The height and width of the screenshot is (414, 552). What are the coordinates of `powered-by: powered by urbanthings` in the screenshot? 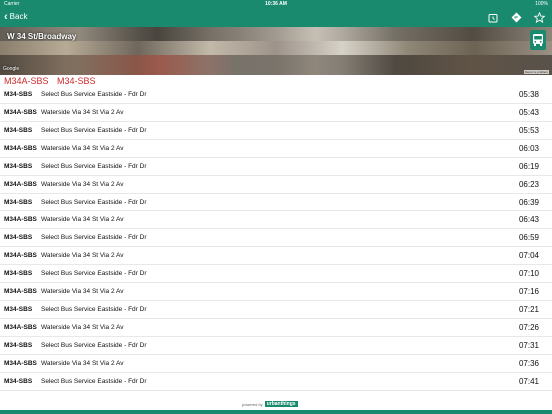 It's located at (270, 404).